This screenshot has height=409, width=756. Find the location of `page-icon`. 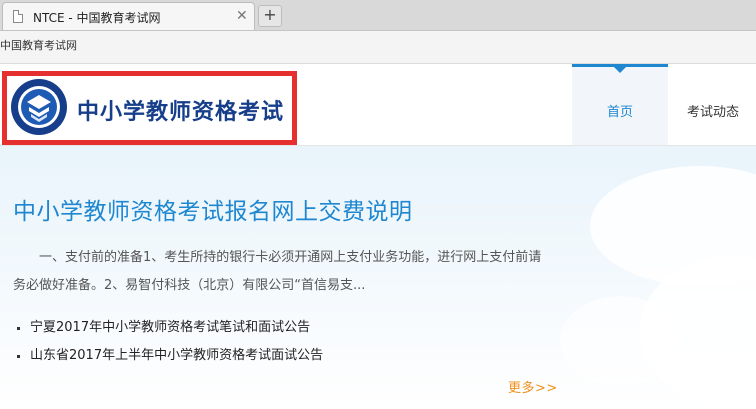

page-icon is located at coordinates (18, 16).